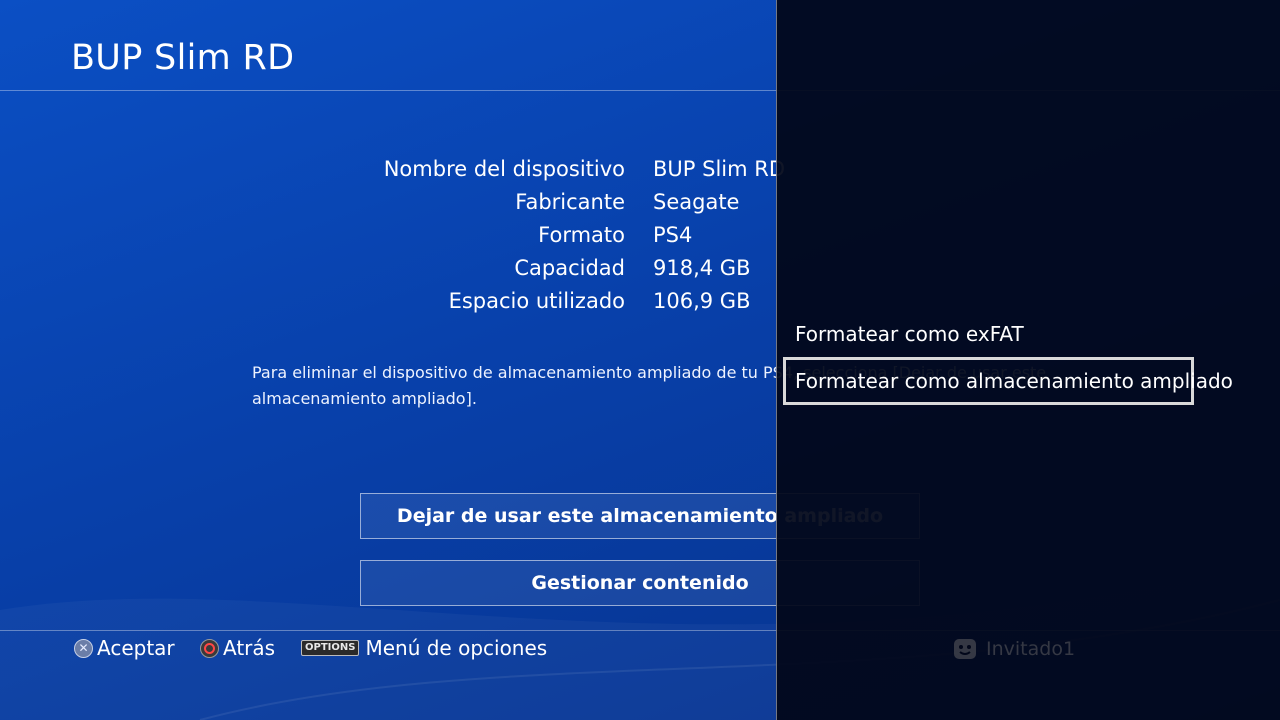  Describe the element at coordinates (909, 334) in the screenshot. I see `format-exfat-option: Formatear como exFAT` at that location.